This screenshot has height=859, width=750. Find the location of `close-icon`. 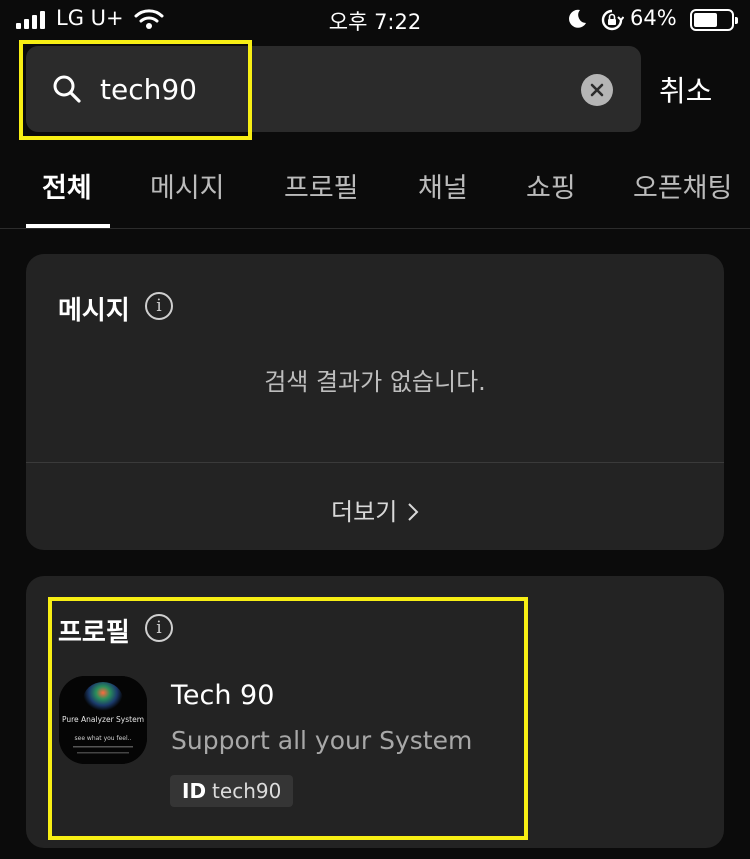

close-icon is located at coordinates (597, 90).